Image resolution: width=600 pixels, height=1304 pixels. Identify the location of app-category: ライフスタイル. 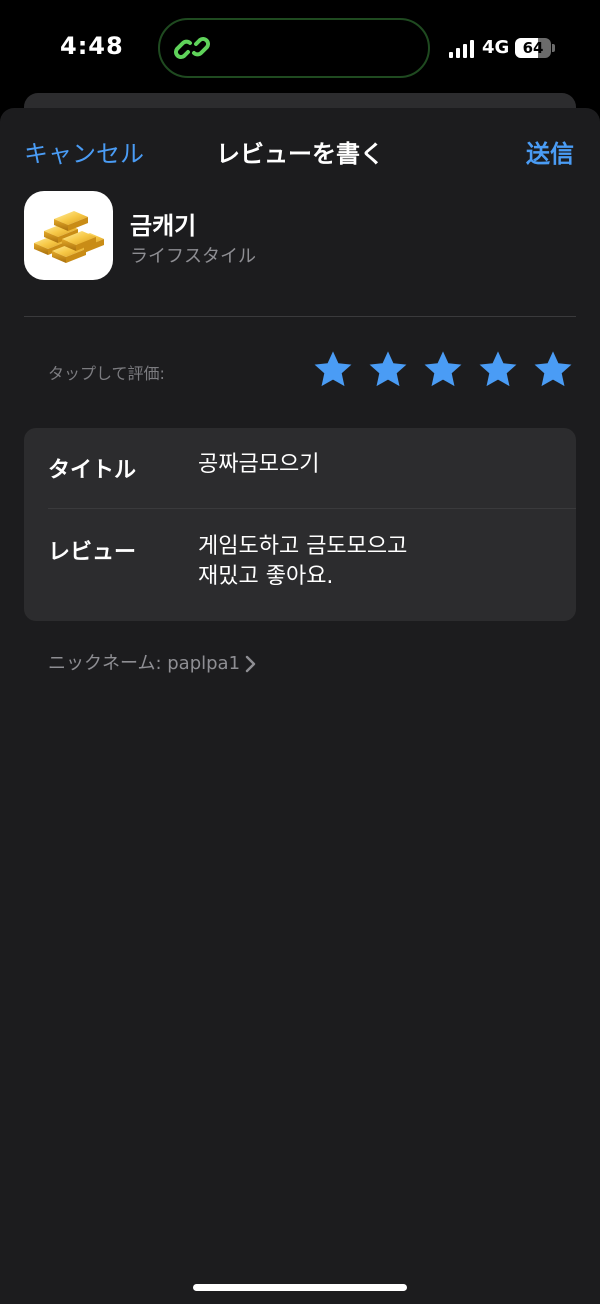
(193, 256).